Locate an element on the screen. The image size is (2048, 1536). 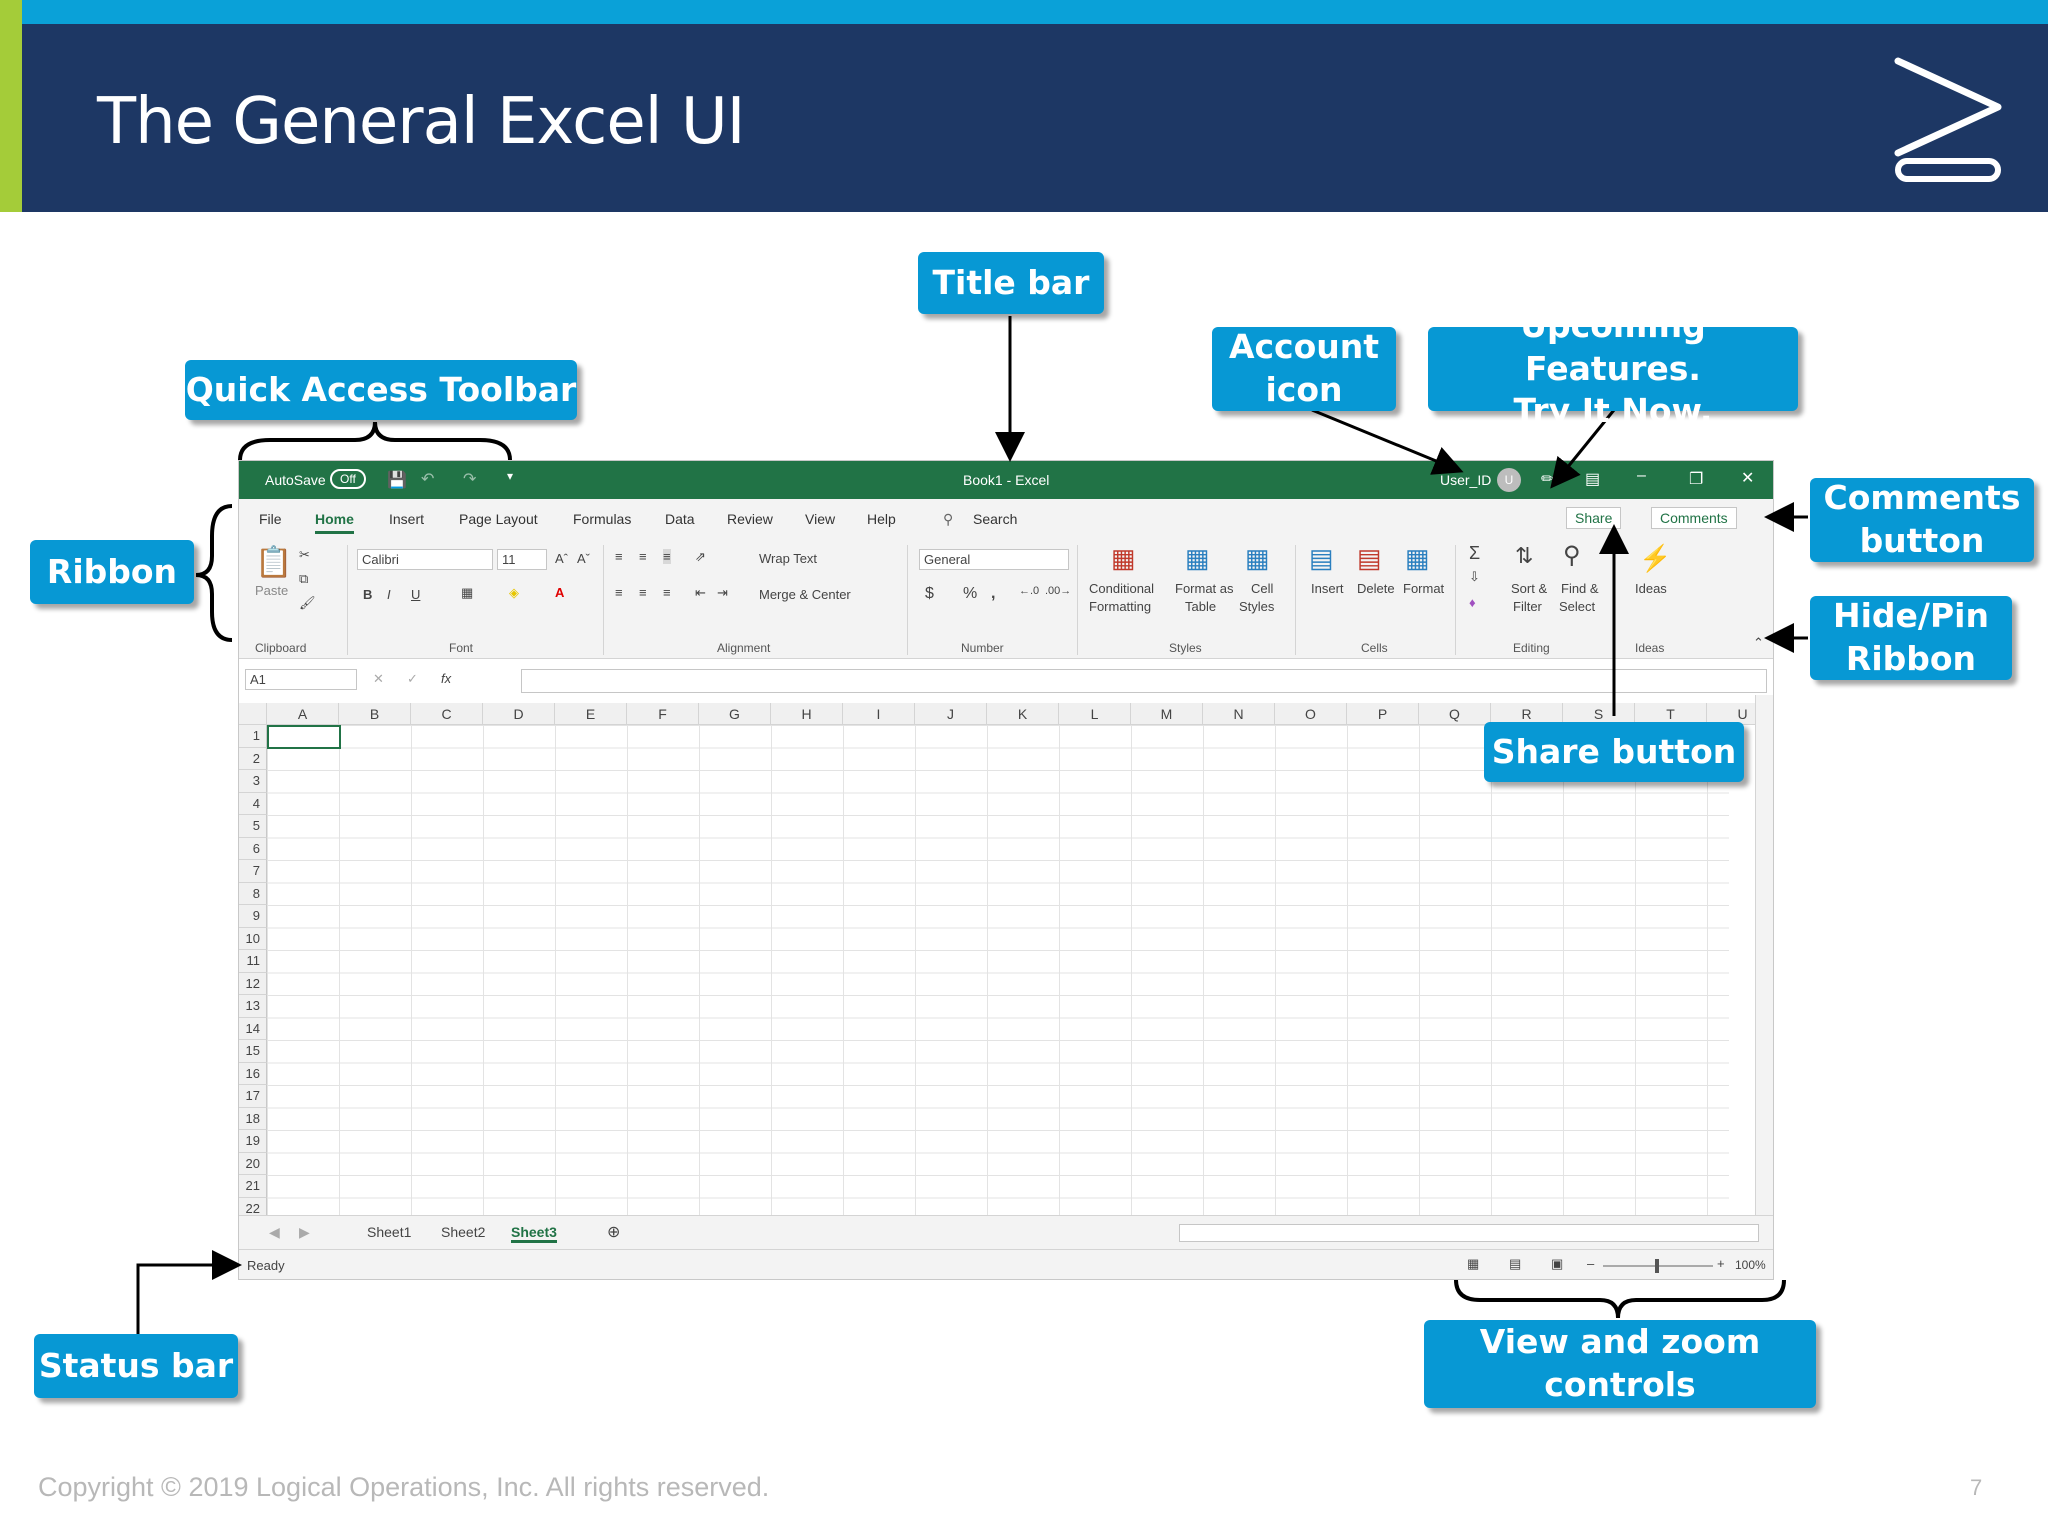
format-as-label: Format as is located at coordinates (1204, 588).